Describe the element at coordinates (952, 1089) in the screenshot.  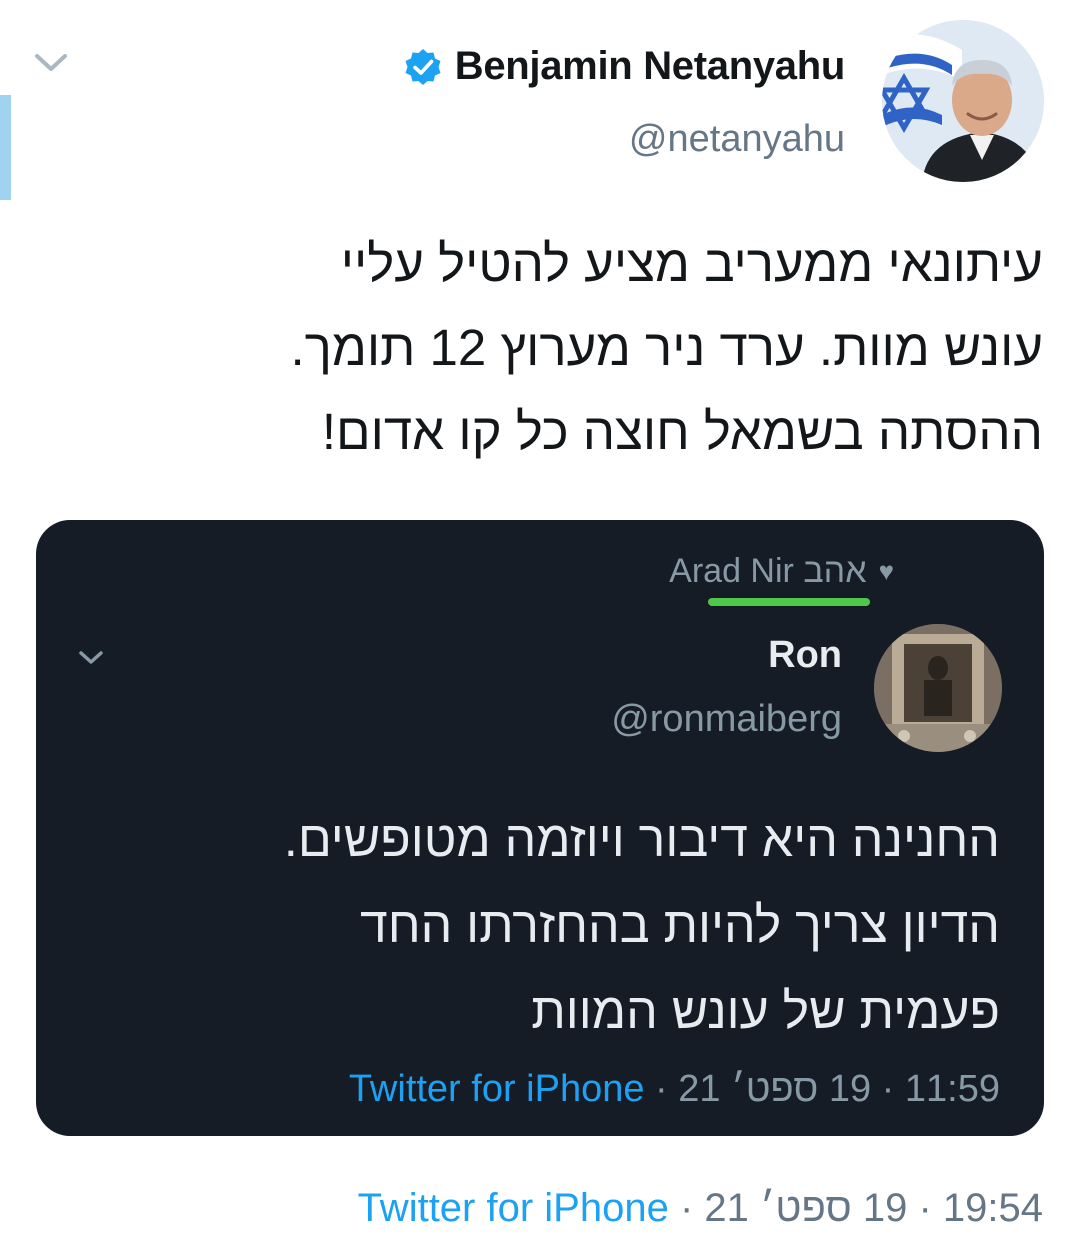
I see `embedded-time: 11:59` at that location.